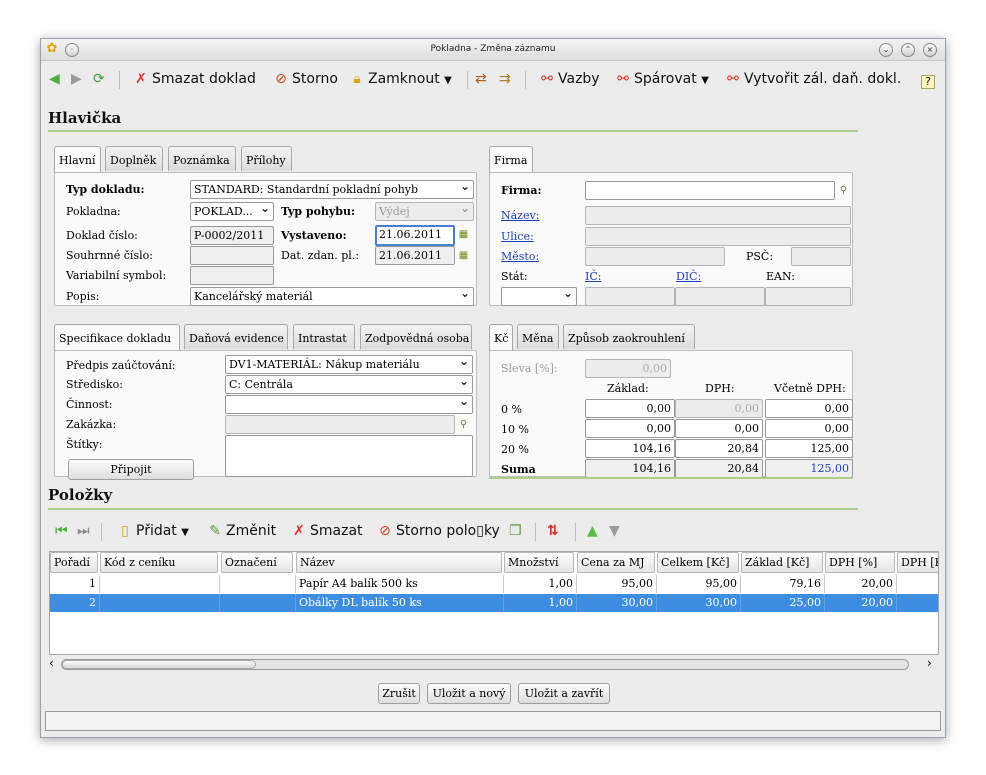  What do you see at coordinates (494, 664) in the screenshot?
I see `horizontal-scrollbar: ‹ ›` at bounding box center [494, 664].